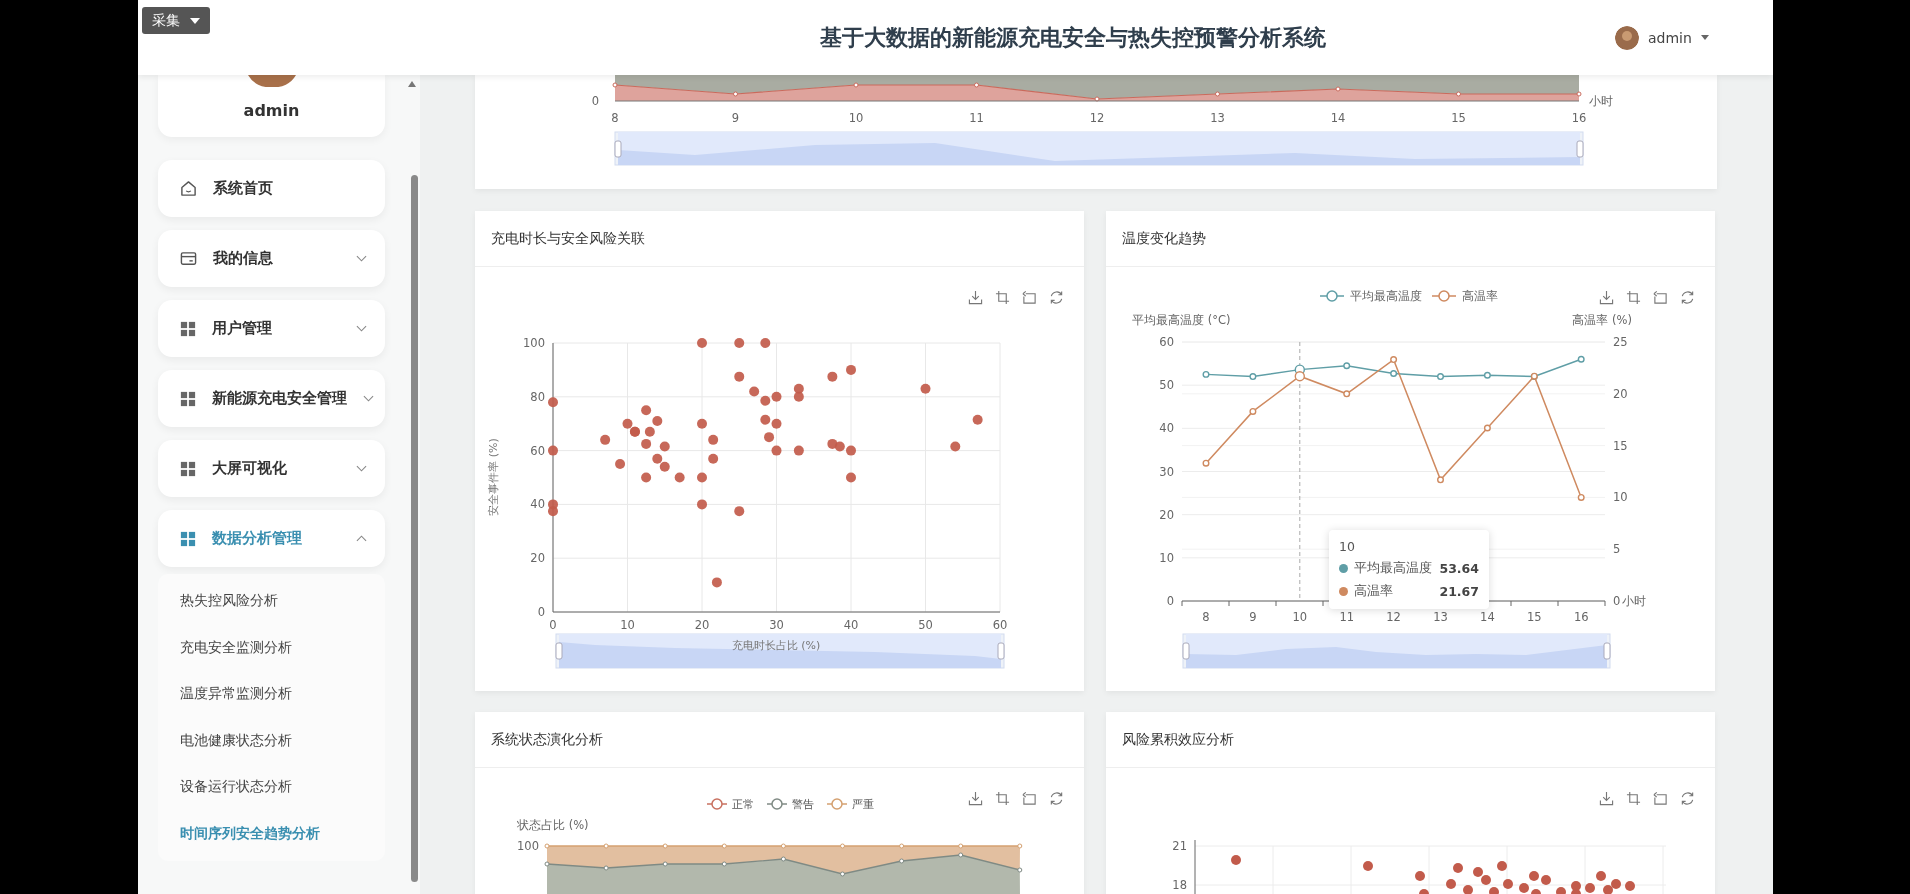 This screenshot has height=894, width=1910. I want to click on axis-title: 平均最高温度 (°C), so click(1181, 320).